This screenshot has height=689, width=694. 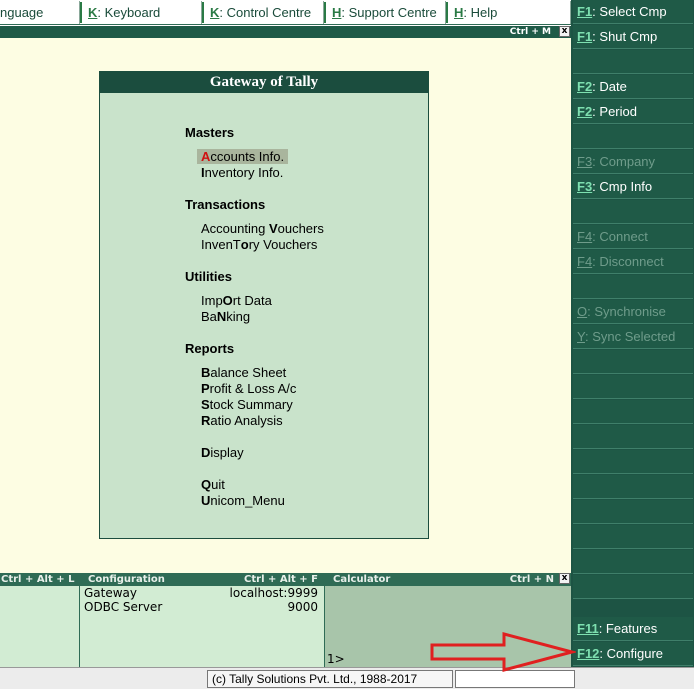 What do you see at coordinates (633, 262) in the screenshot?
I see `f4-disconnect-button: F4: Disconnect` at bounding box center [633, 262].